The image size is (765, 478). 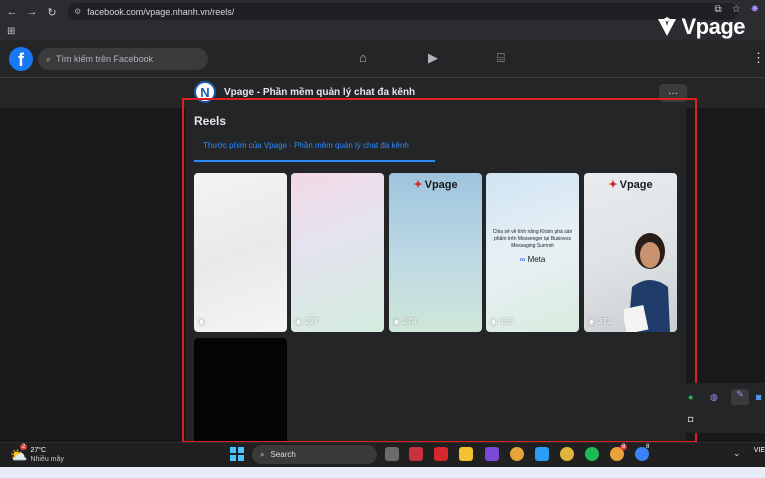 I want to click on chevron-down-icon: ⌄, so click(x=737, y=453).